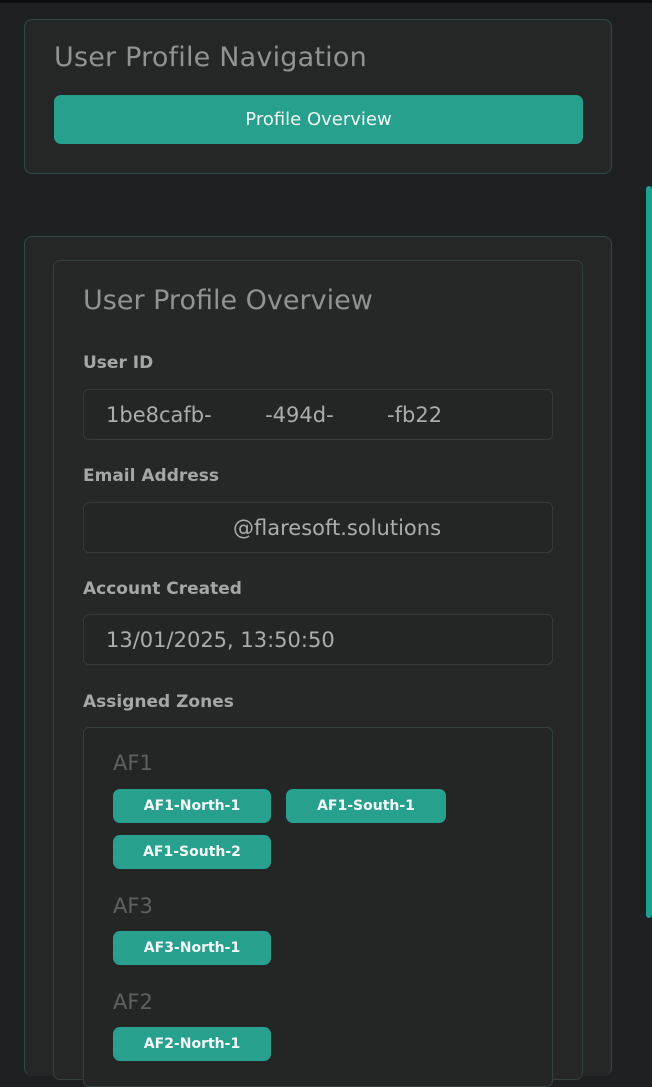 This screenshot has width=652, height=1087. What do you see at coordinates (162, 589) in the screenshot?
I see `account-created-label: Account Created` at bounding box center [162, 589].